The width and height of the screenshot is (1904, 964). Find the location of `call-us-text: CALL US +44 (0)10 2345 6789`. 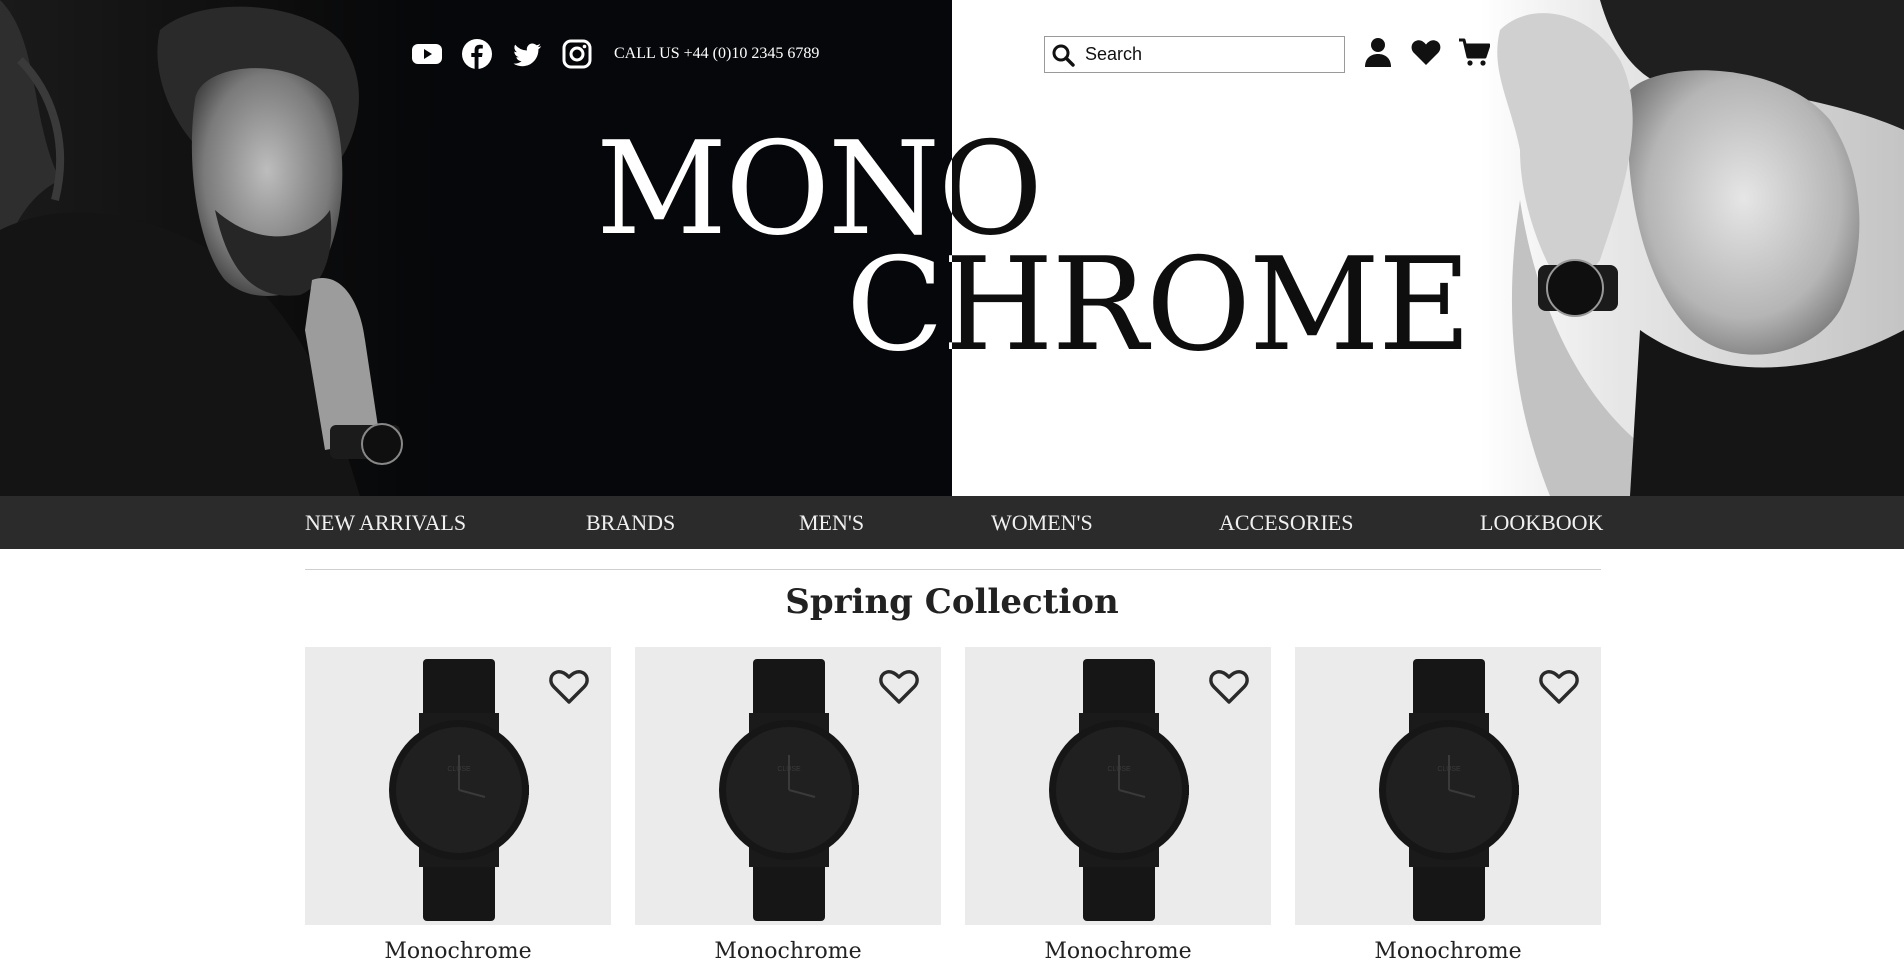

call-us-text: CALL US +44 (0)10 2345 6789 is located at coordinates (717, 53).